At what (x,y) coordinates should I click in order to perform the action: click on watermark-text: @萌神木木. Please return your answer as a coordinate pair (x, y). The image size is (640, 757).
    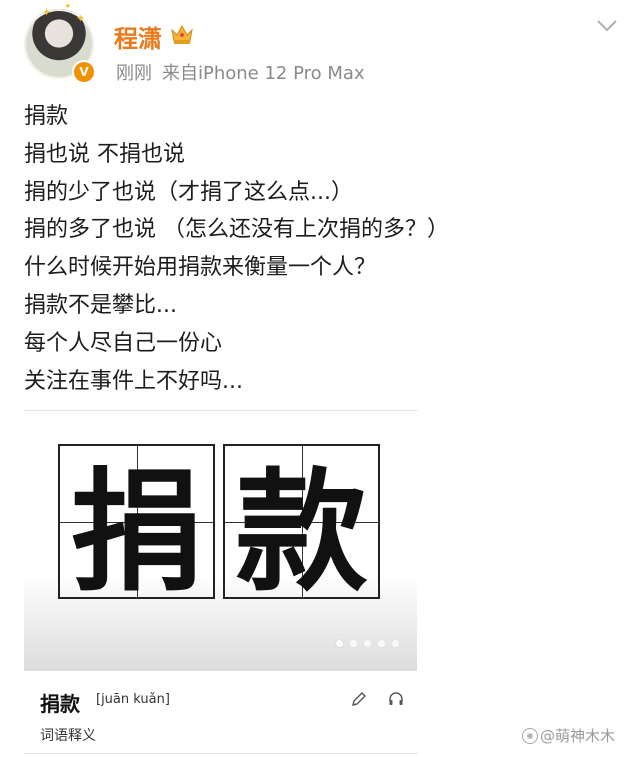
    Looking at the image, I should click on (578, 736).